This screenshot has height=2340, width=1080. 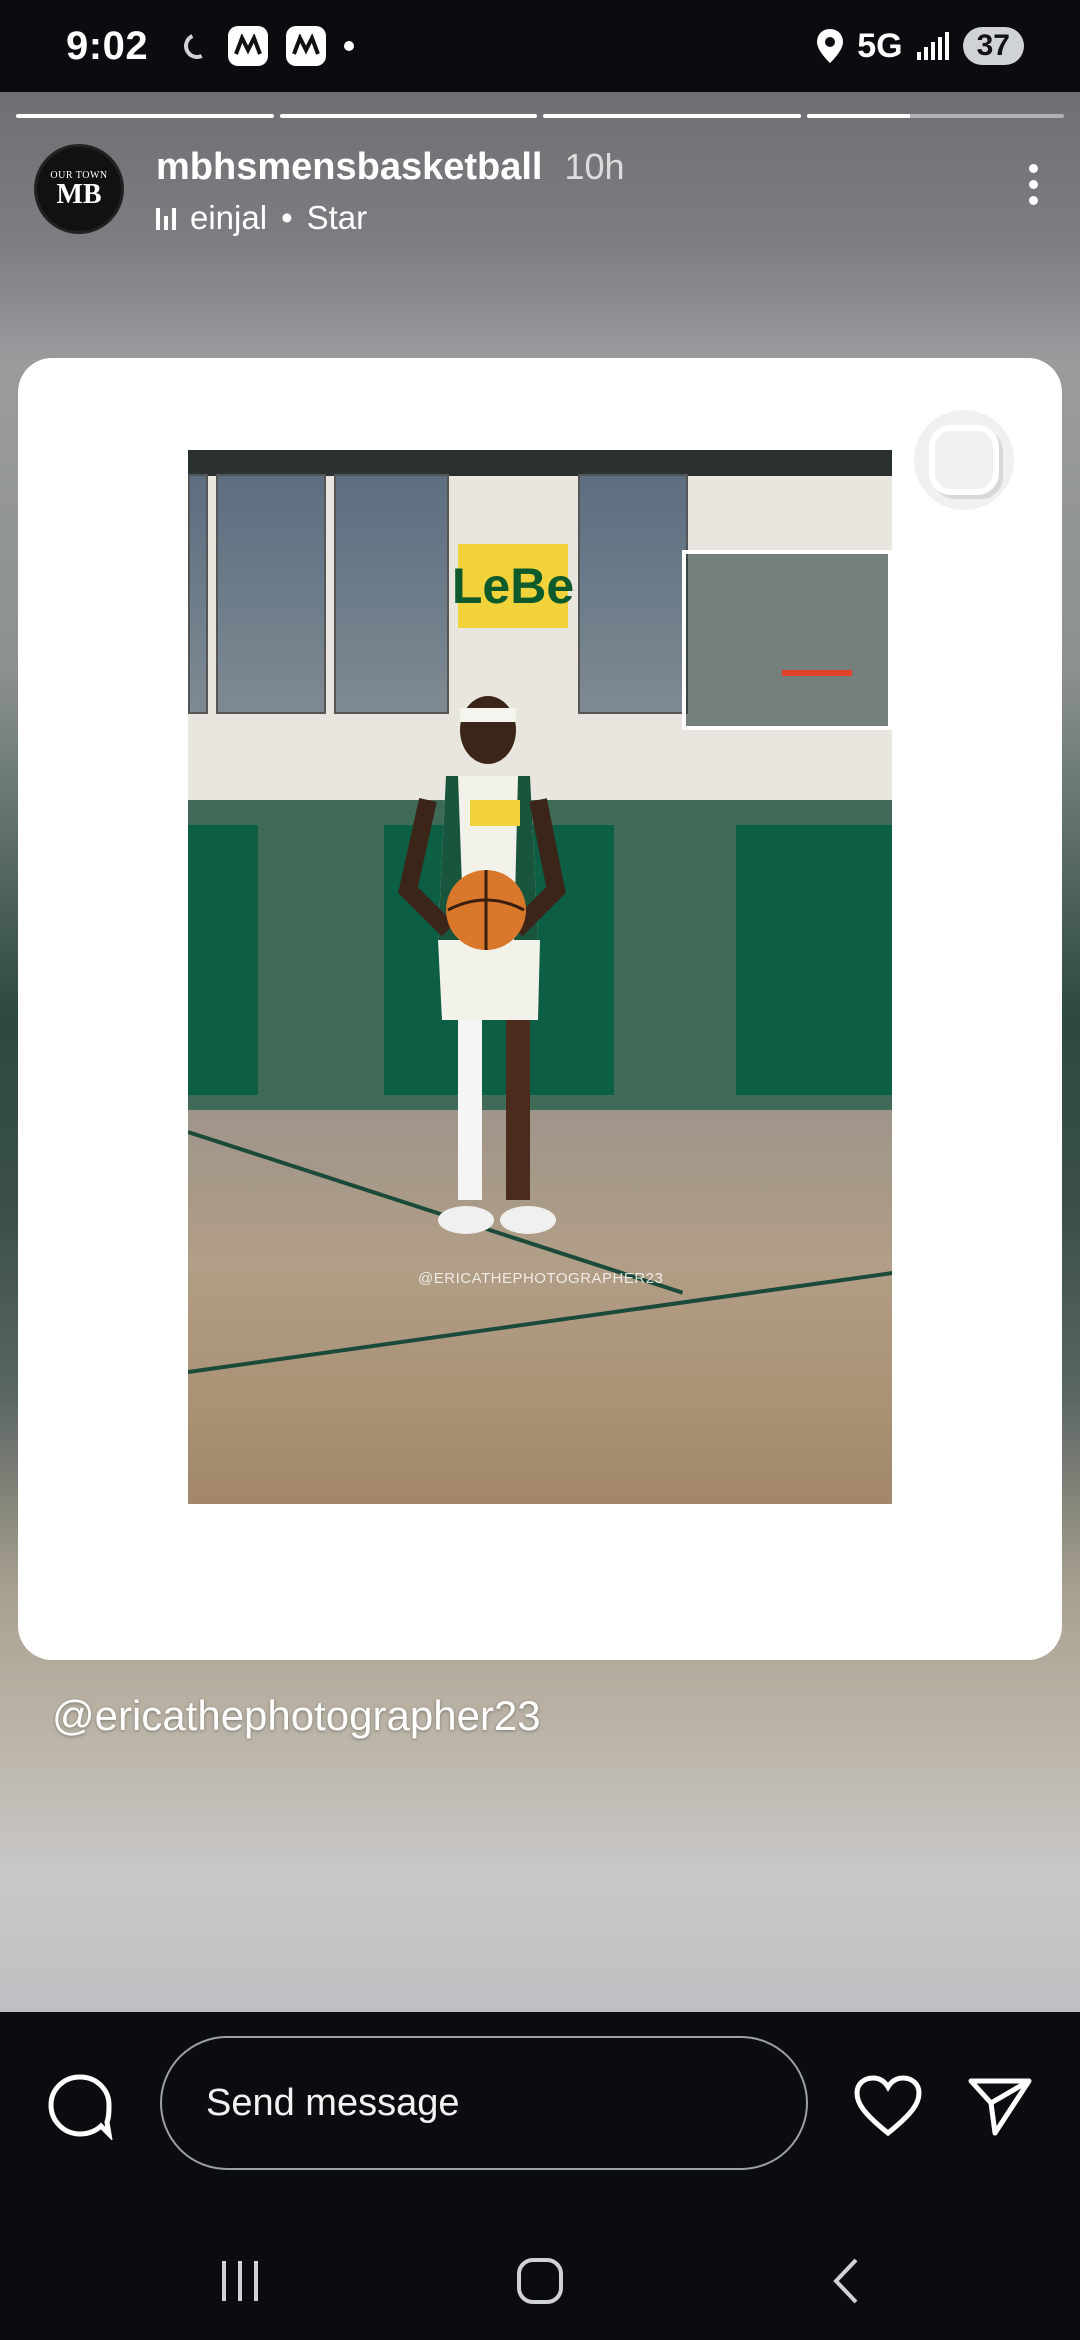 What do you see at coordinates (229, 217) in the screenshot?
I see `music-artist: einjal` at bounding box center [229, 217].